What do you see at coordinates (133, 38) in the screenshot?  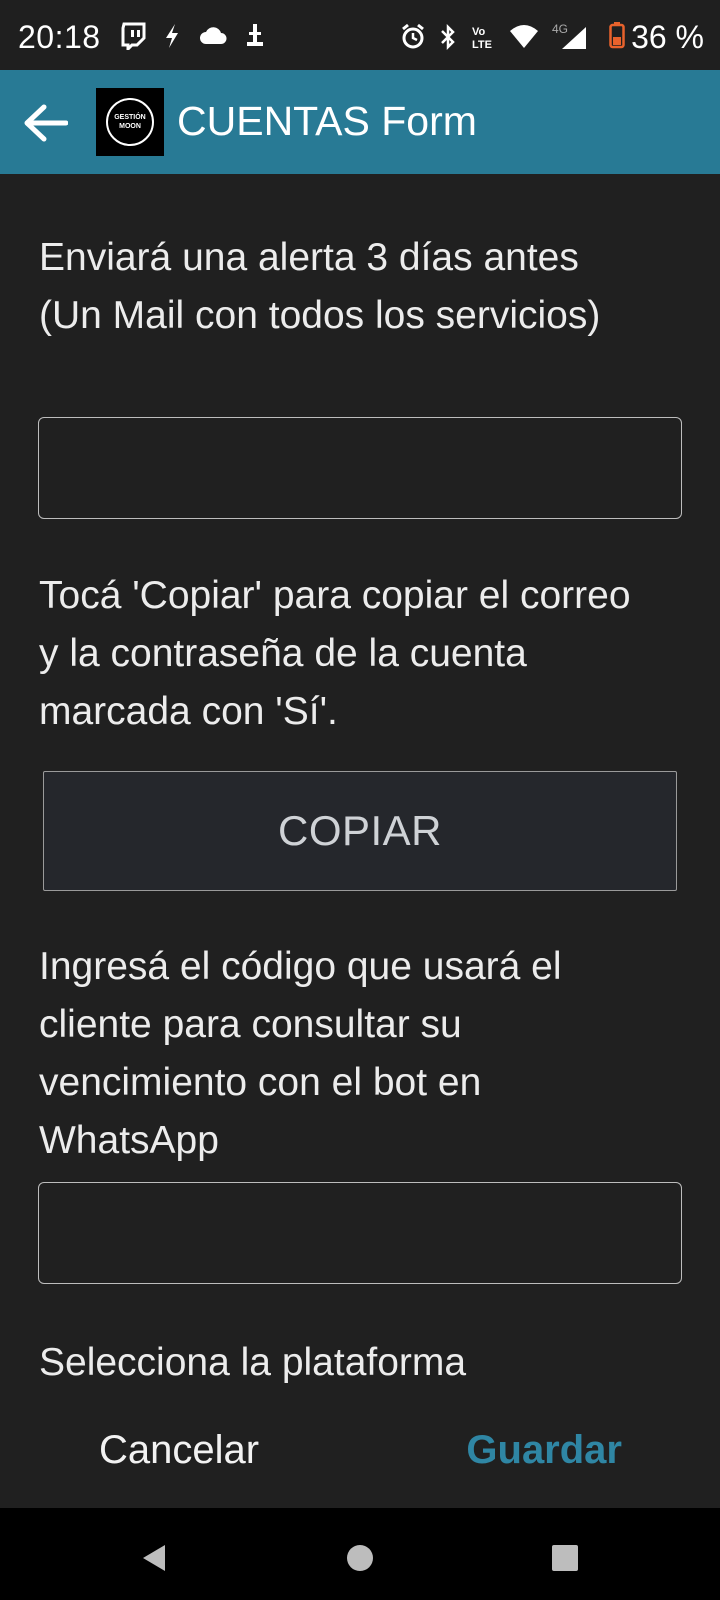 I see `twitch-icon` at bounding box center [133, 38].